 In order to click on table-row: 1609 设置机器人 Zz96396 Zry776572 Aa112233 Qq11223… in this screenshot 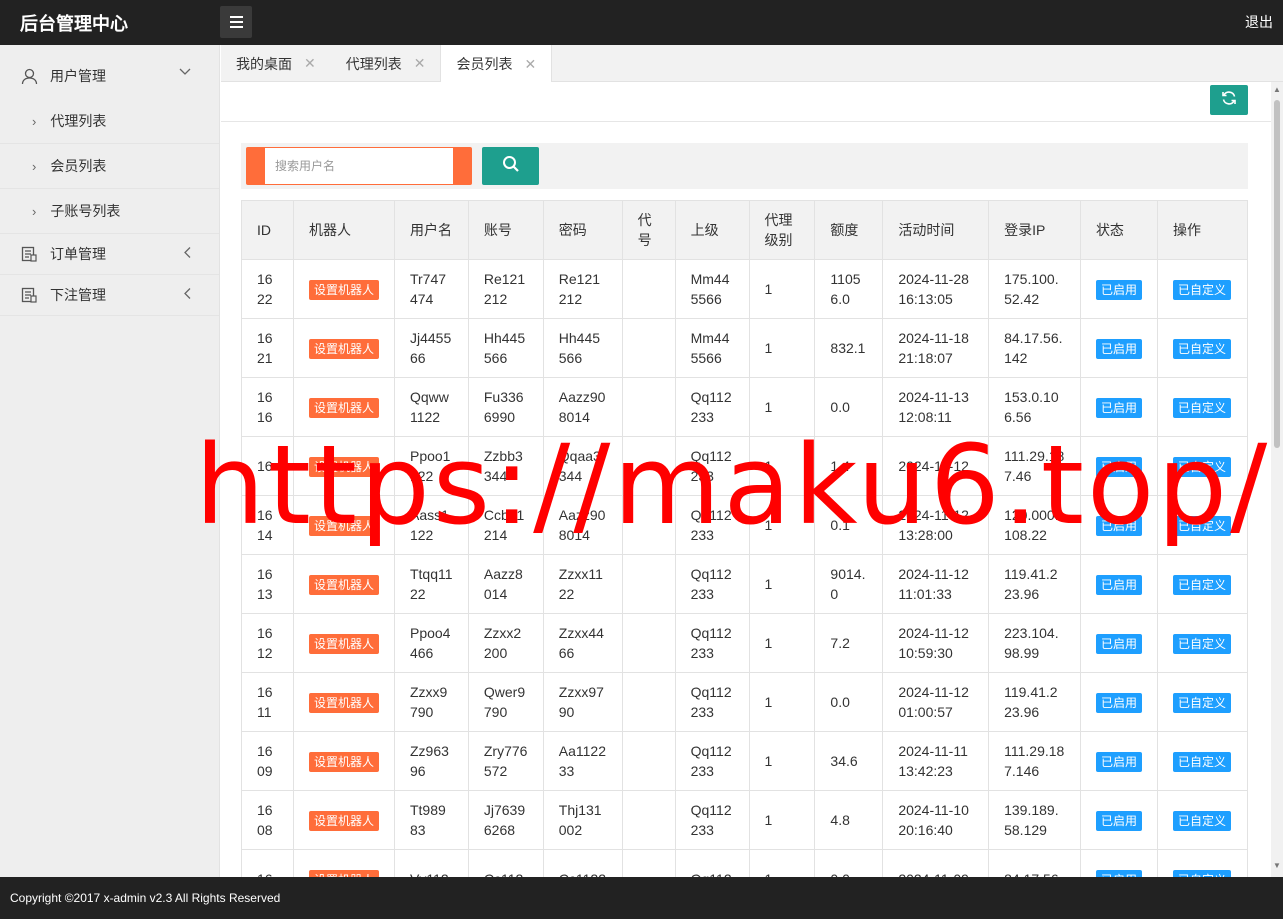, I will do `click(745, 761)`.